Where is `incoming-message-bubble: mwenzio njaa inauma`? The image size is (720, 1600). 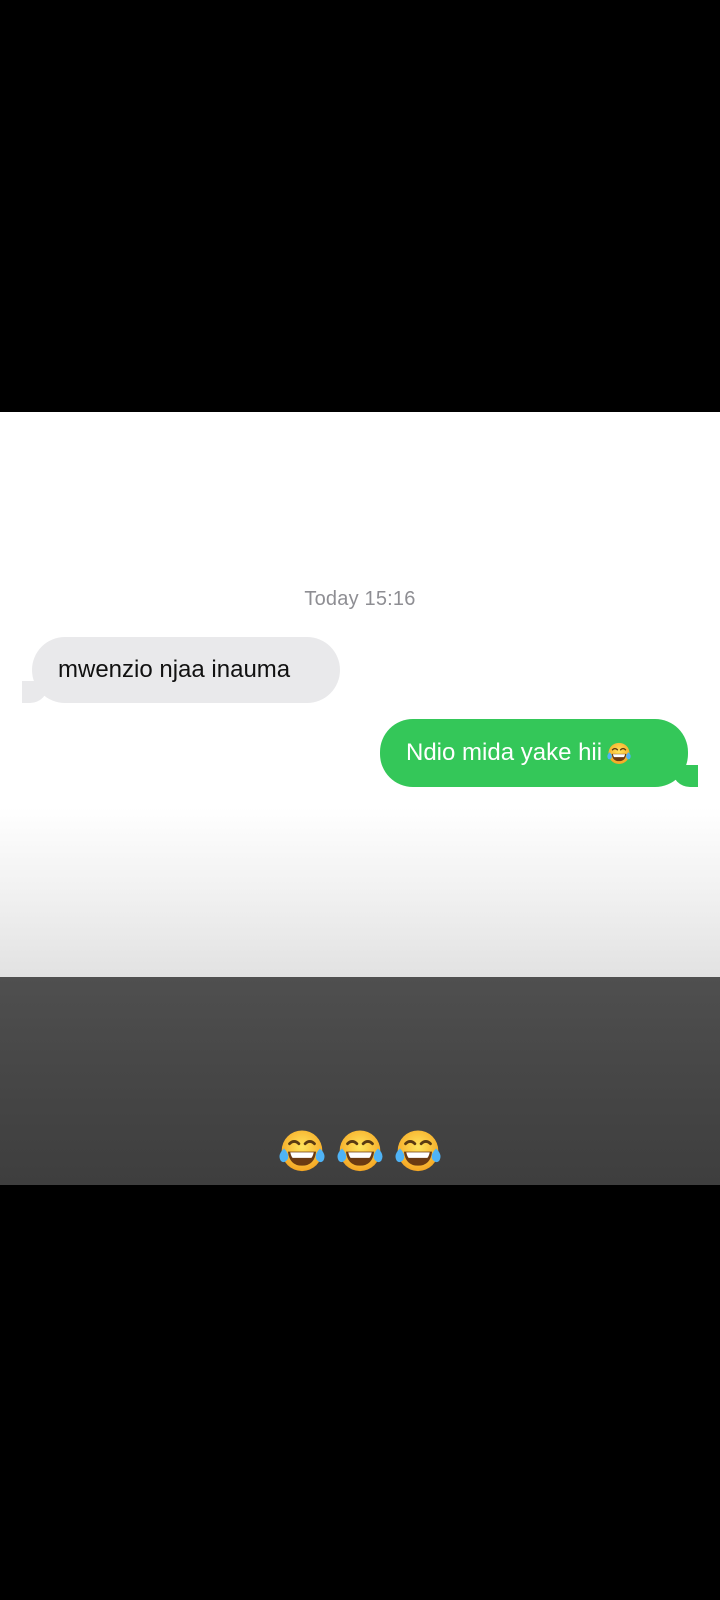
incoming-message-bubble: mwenzio njaa inauma is located at coordinates (174, 671).